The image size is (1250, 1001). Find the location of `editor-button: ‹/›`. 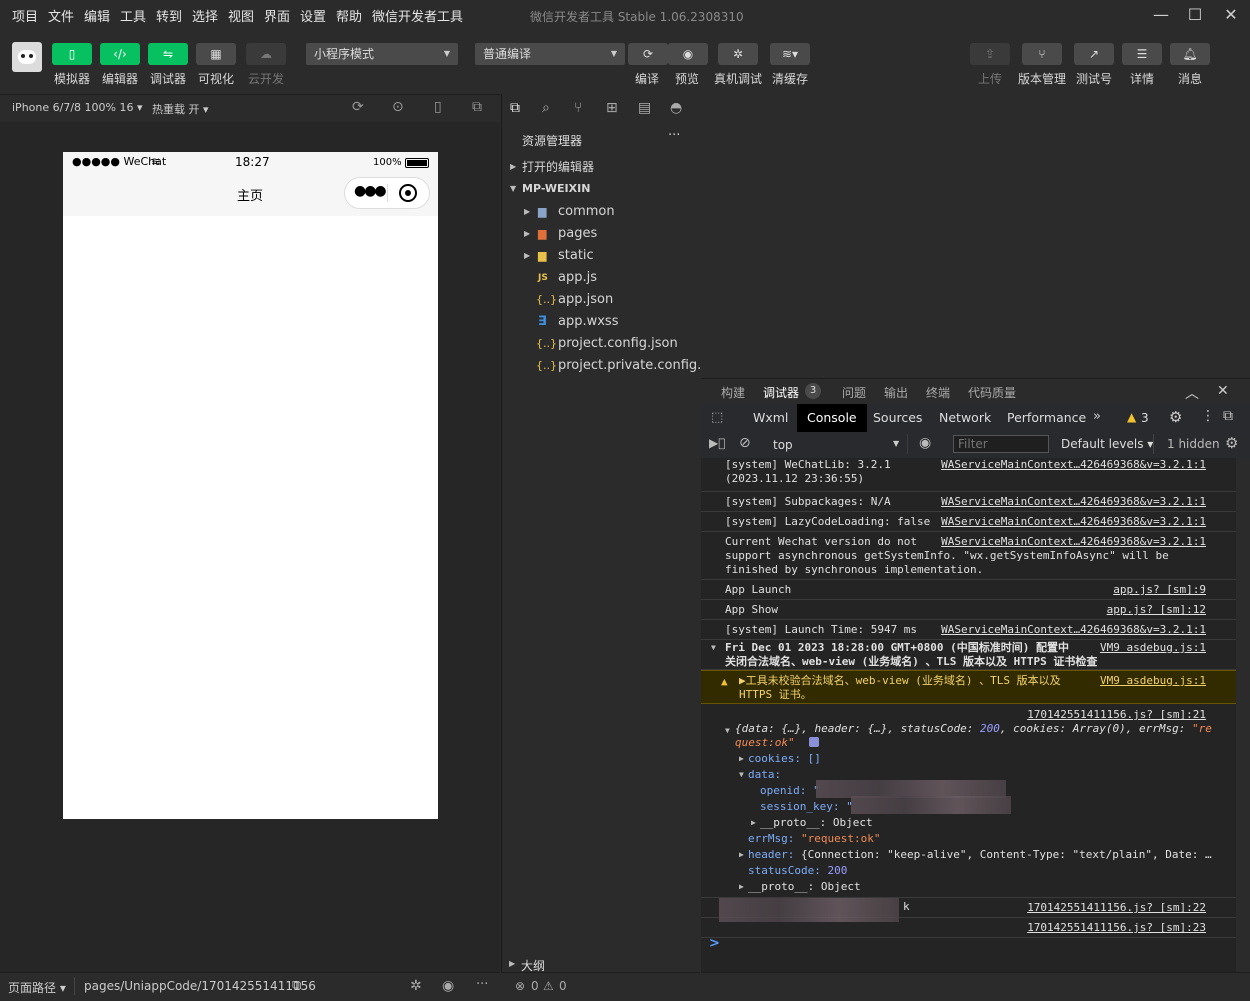

editor-button: ‹/› is located at coordinates (120, 54).